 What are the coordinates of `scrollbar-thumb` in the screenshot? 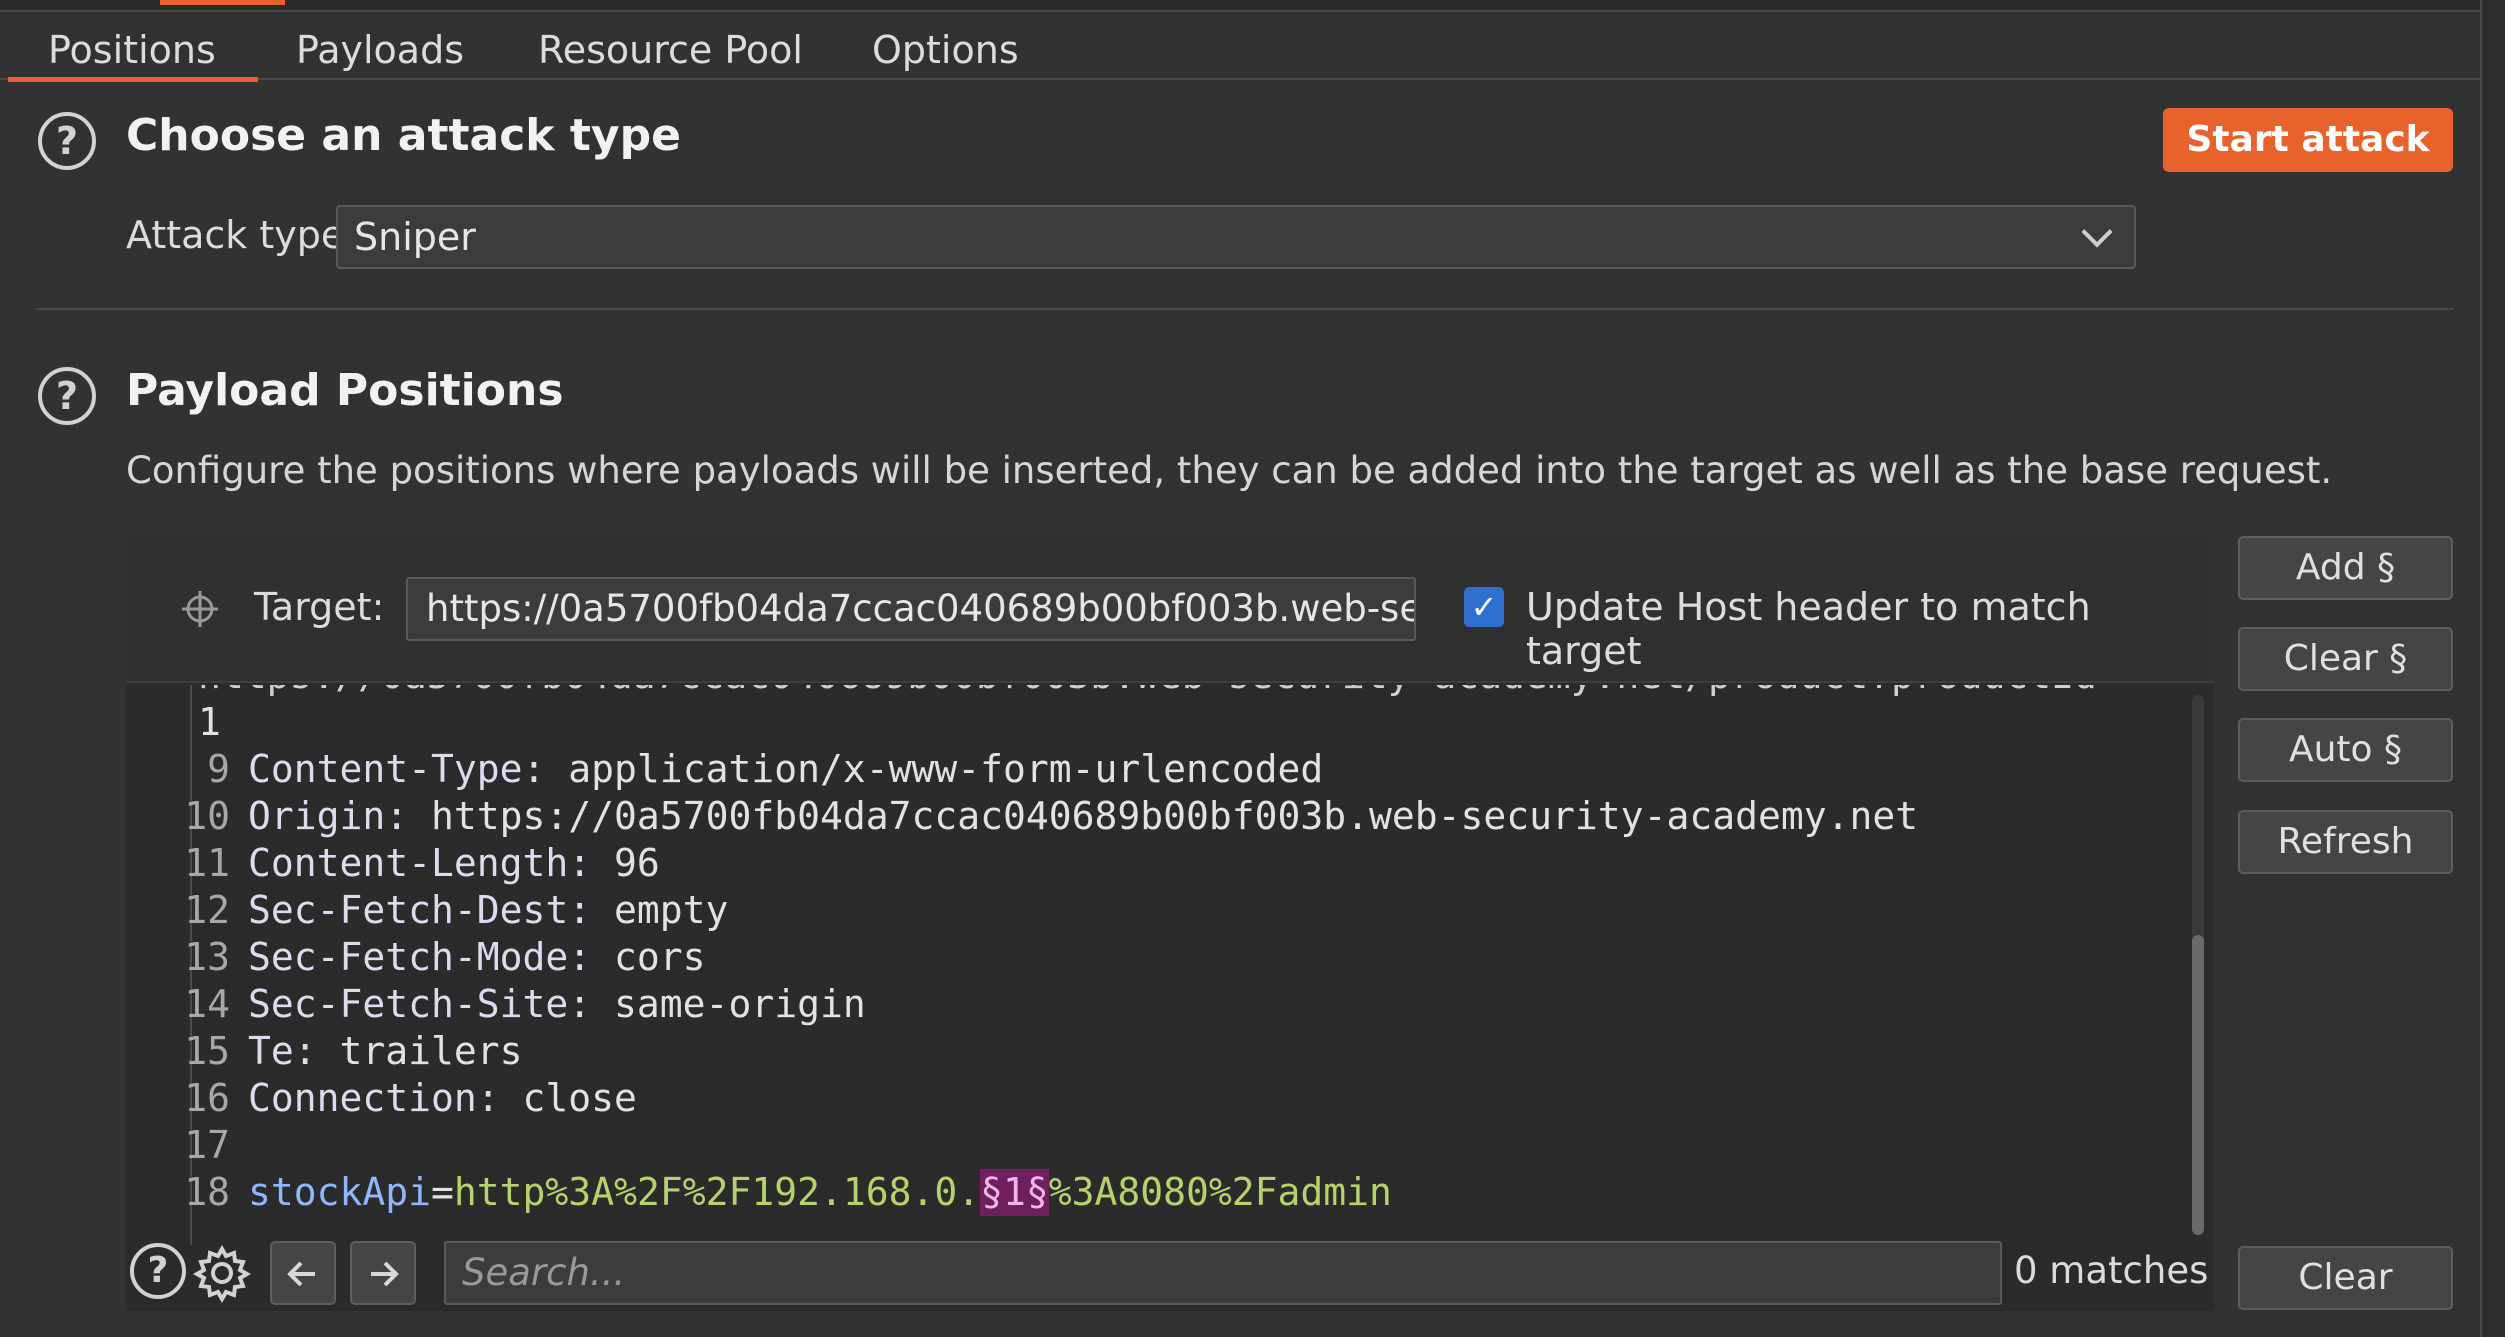 It's located at (2198, 1085).